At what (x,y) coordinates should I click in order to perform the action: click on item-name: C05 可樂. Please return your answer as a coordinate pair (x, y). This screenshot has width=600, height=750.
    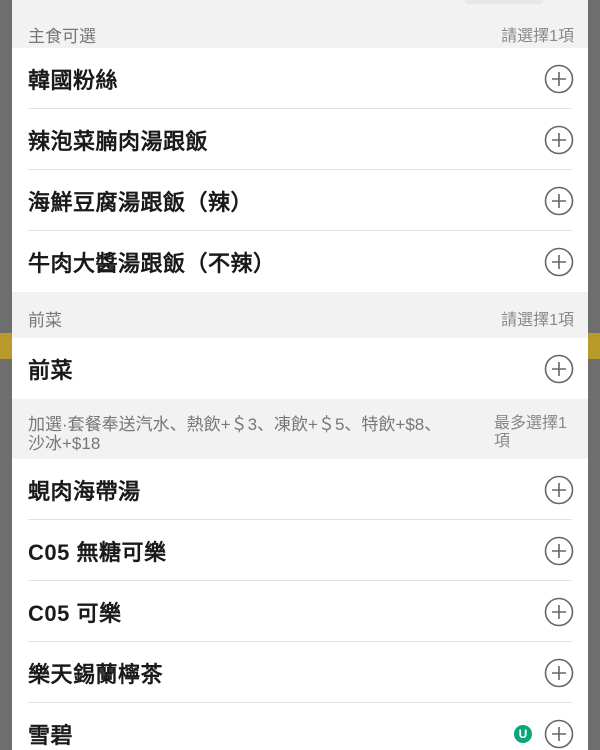
    Looking at the image, I should click on (75, 613).